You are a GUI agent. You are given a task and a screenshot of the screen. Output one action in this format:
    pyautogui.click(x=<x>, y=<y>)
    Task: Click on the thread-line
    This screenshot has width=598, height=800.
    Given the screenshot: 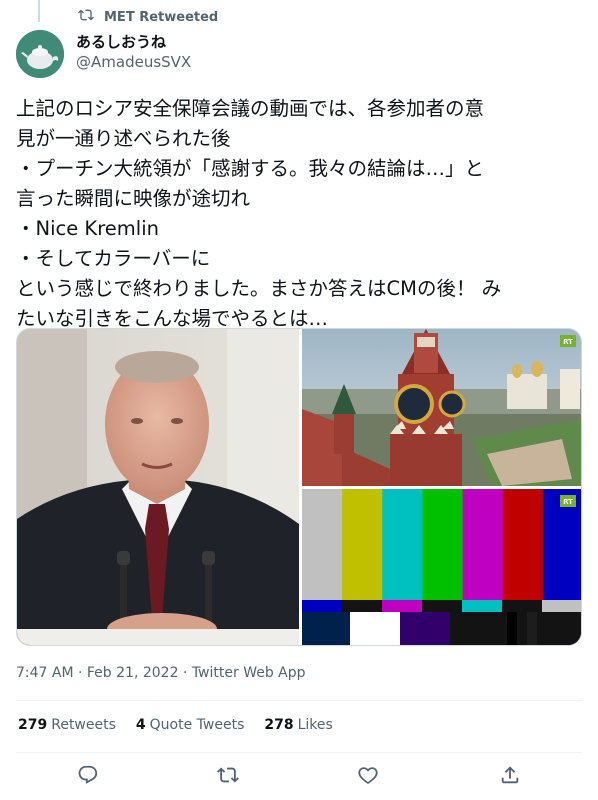 What is the action you would take?
    pyautogui.click(x=39, y=11)
    